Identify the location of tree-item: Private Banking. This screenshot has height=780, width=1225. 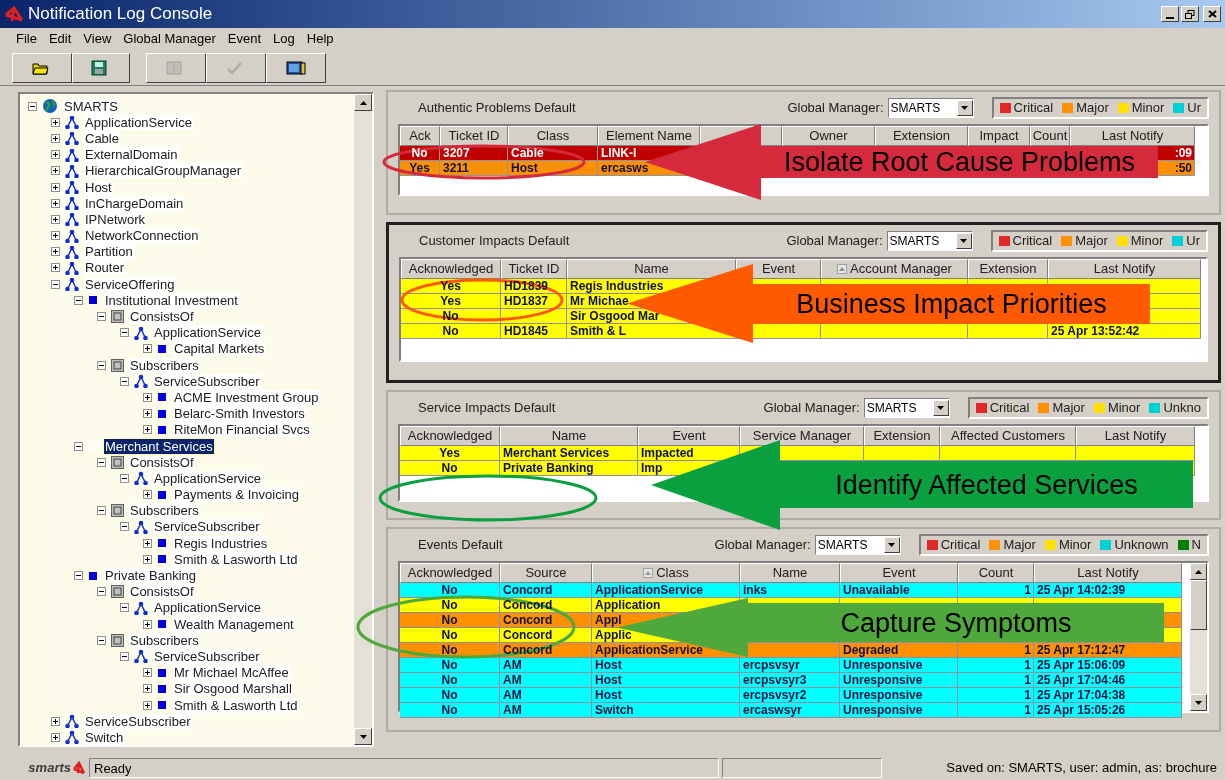
(151, 576).